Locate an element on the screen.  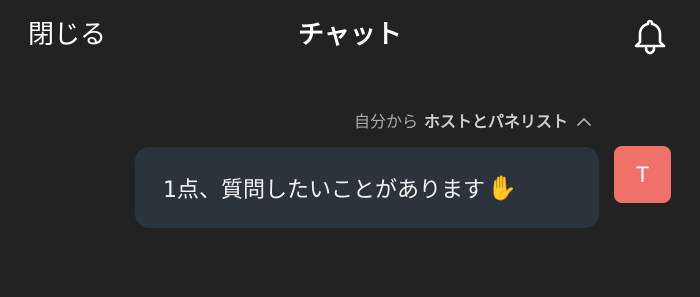
message-recipient-info: 自分から ホストとパネリスト is located at coordinates (473, 122).